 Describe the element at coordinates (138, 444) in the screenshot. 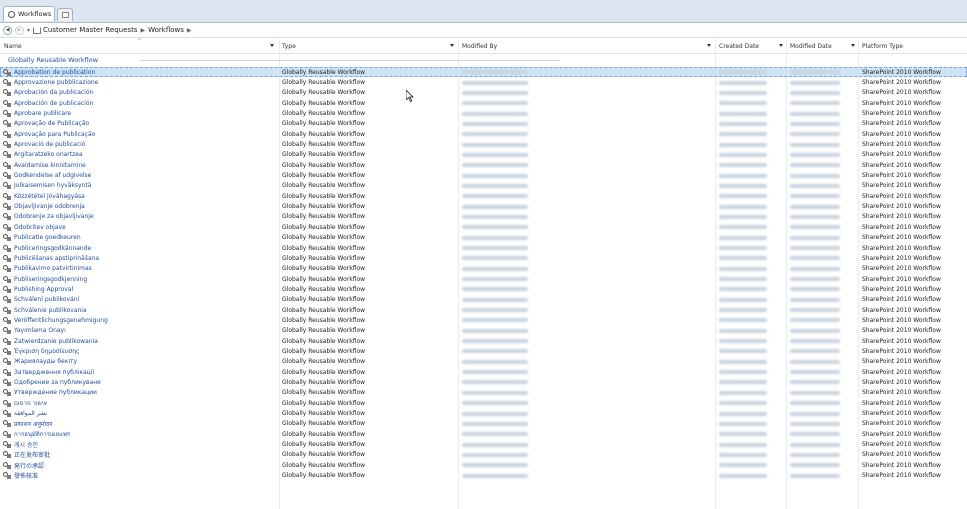

I see `workflow-name-cell: 게시 승인` at that location.